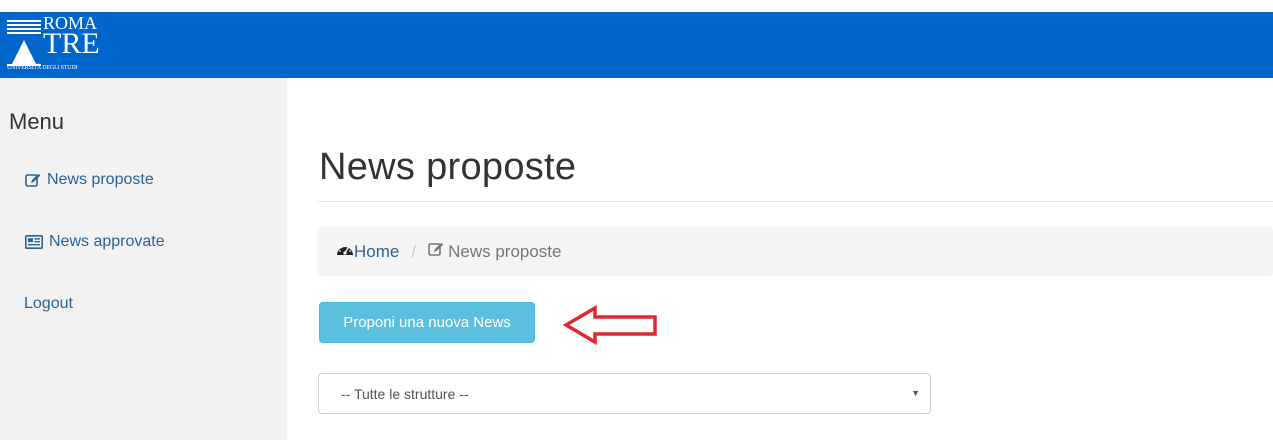 The width and height of the screenshot is (1273, 440). I want to click on breadcrumb-current: News proposte, so click(494, 252).